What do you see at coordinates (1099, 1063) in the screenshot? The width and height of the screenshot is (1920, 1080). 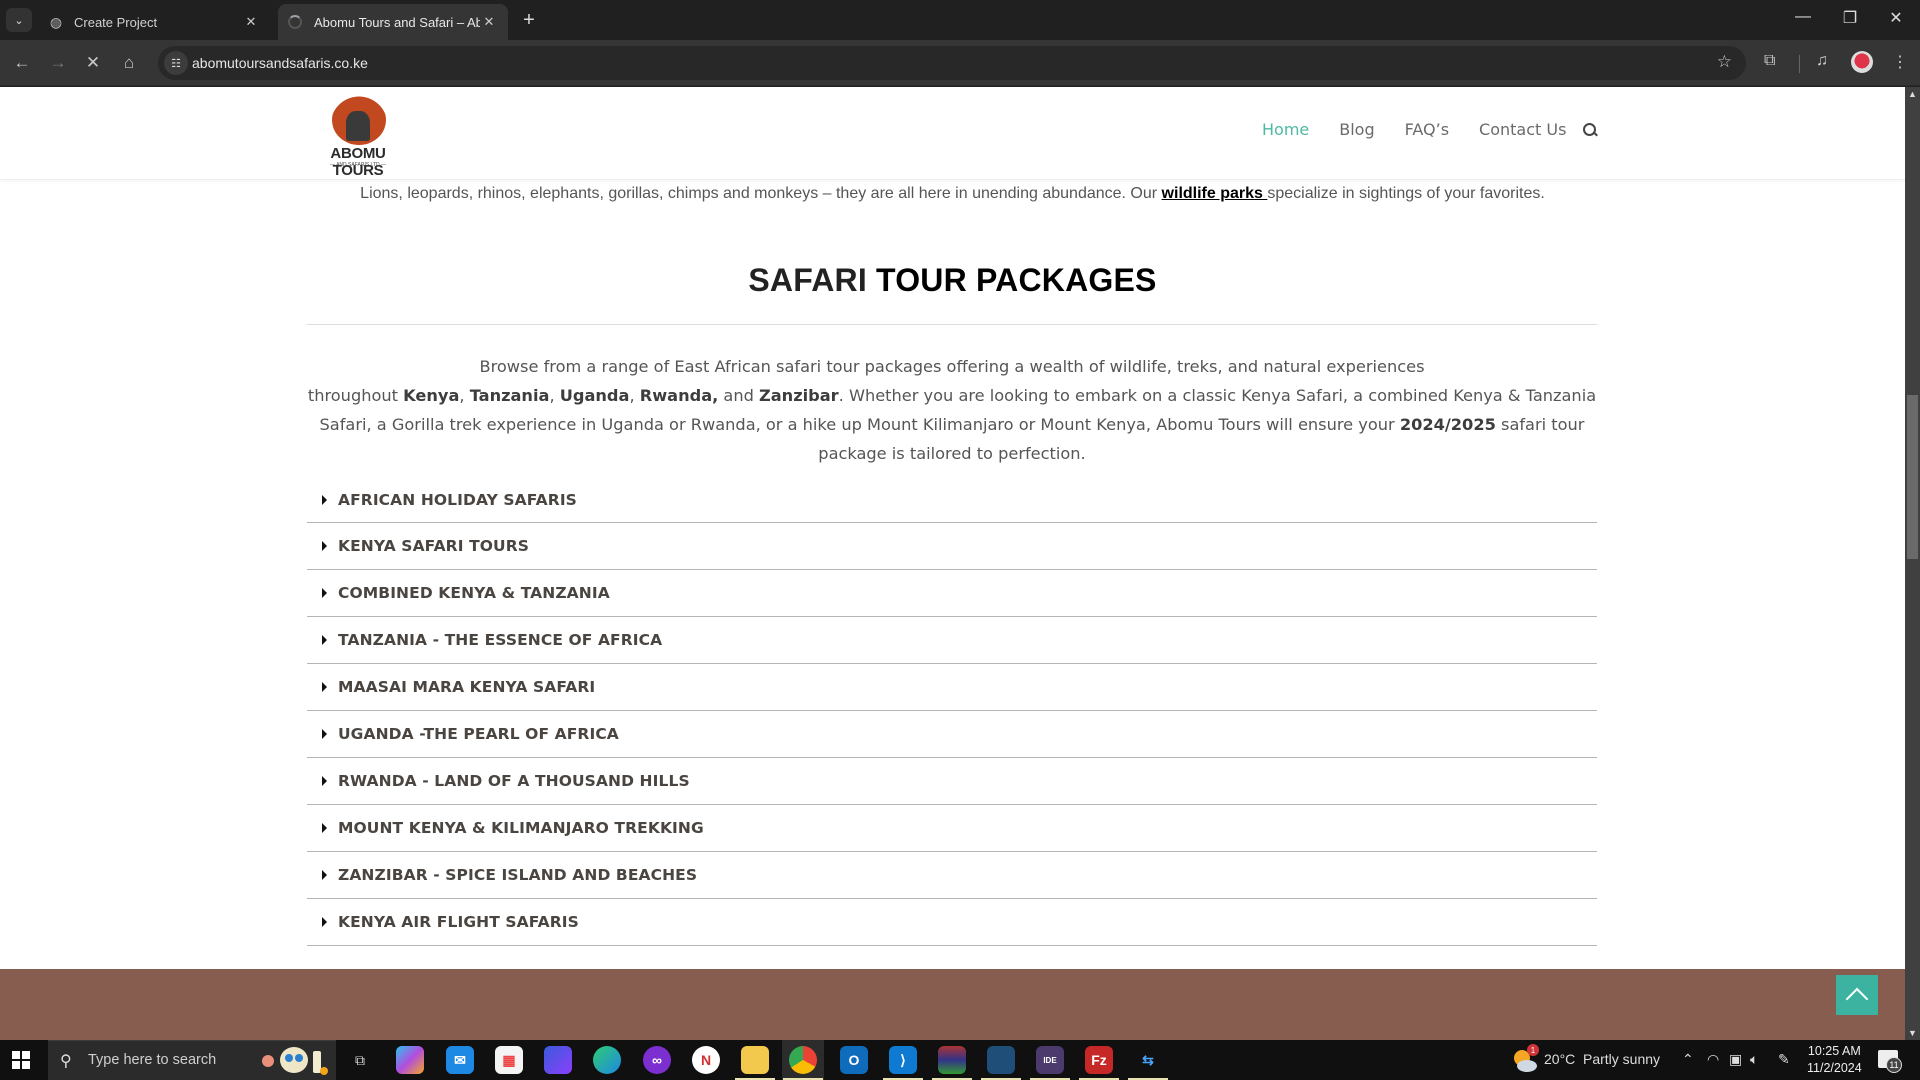 I see `filezilla-icon: Fz` at bounding box center [1099, 1063].